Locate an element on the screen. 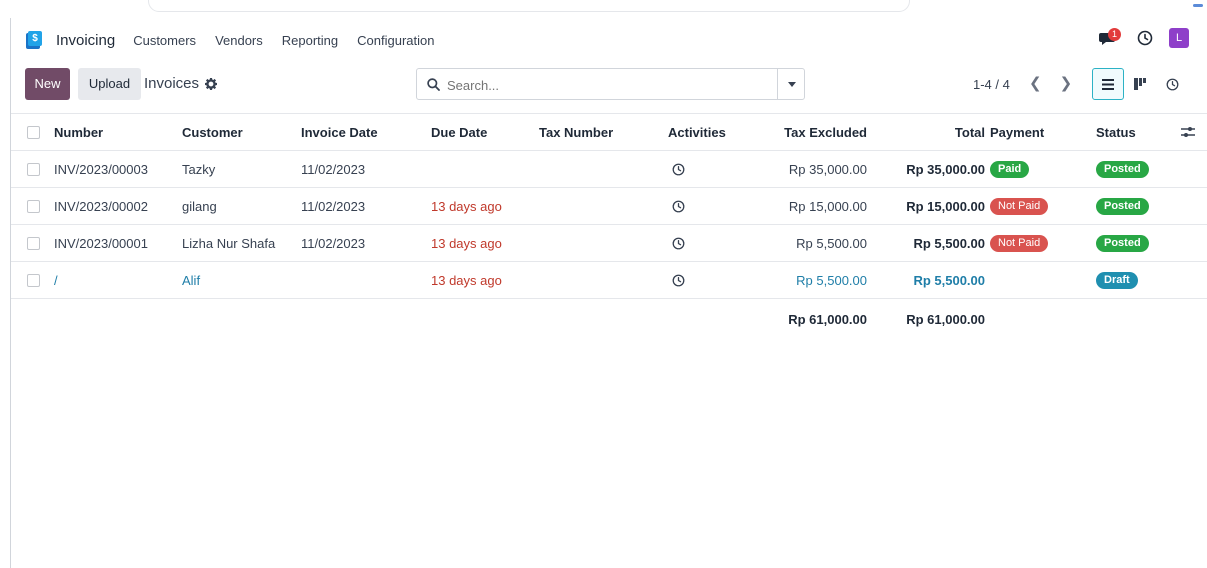 This screenshot has height=568, width=1207. messages-icon: 1 is located at coordinates (1110, 38).